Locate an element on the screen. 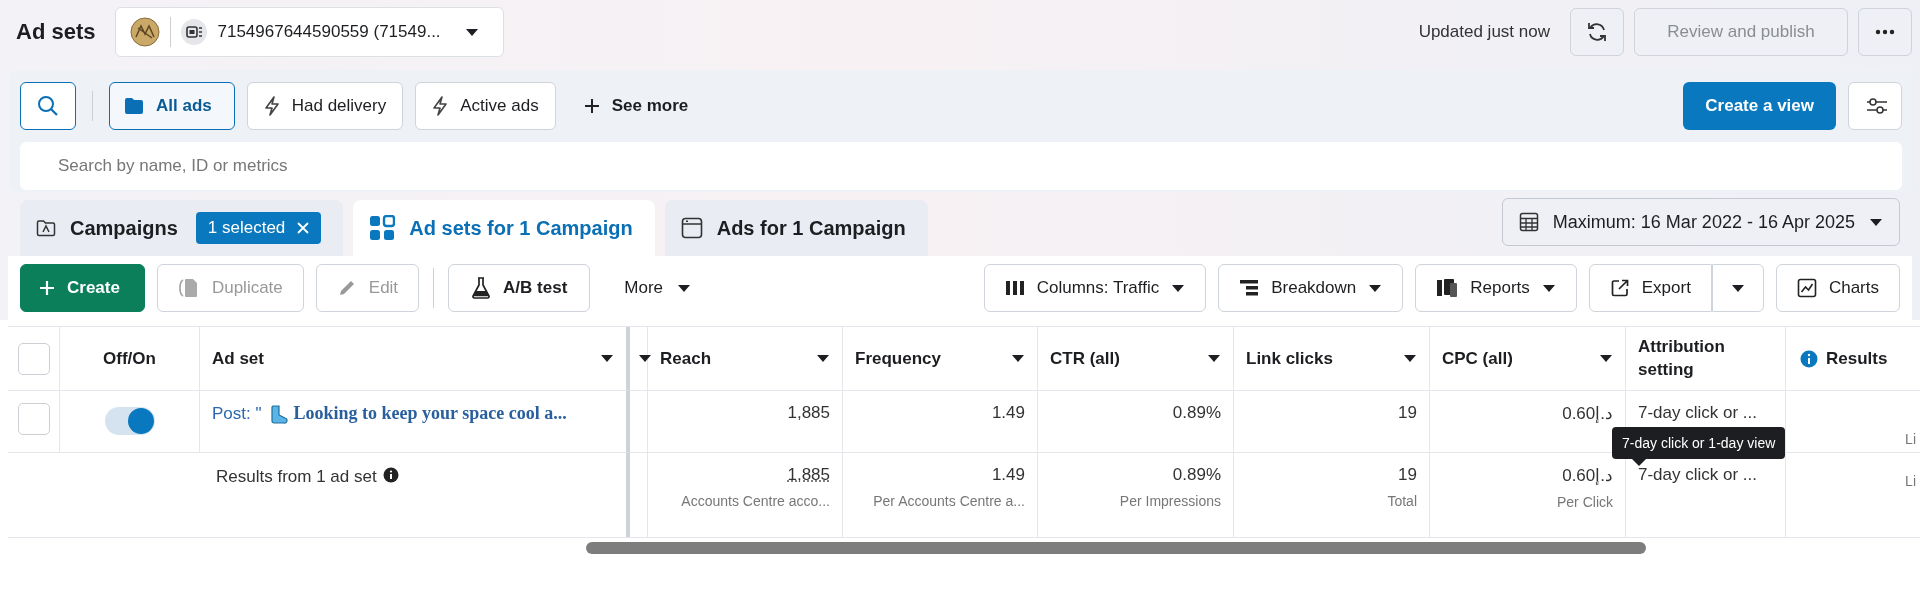 Image resolution: width=1920 pixels, height=598 pixels. tab: Ads for 1 Campaign is located at coordinates (796, 228).